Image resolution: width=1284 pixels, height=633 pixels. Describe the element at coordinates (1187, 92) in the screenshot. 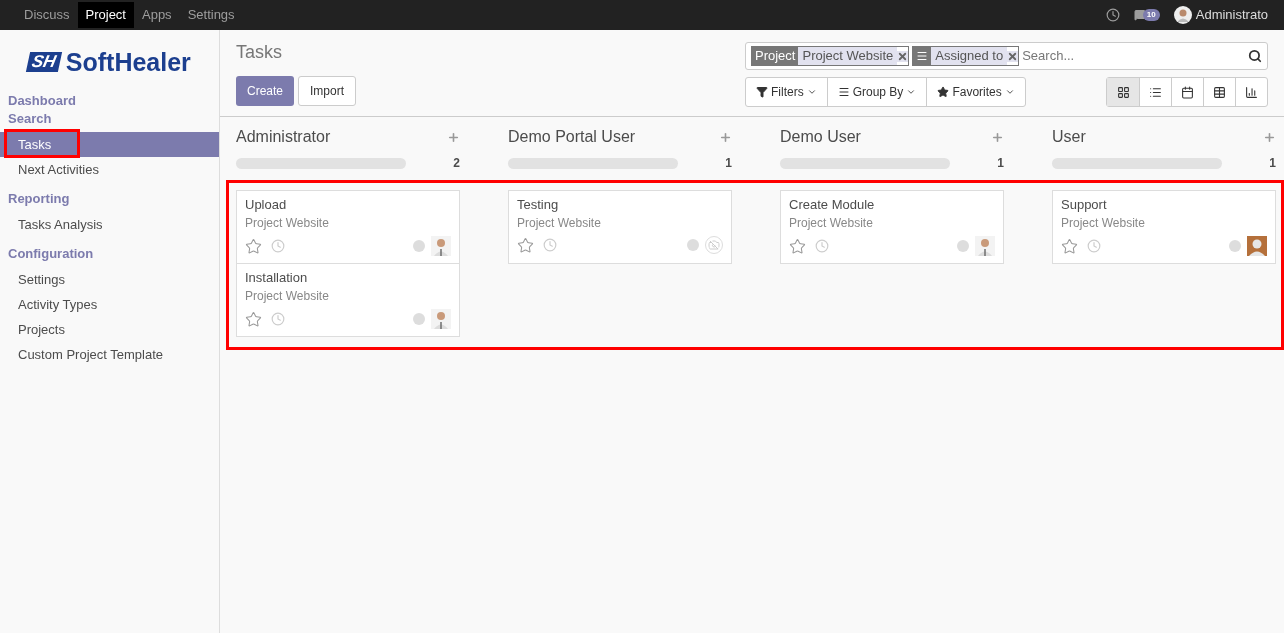

I see `calendar-icon` at that location.